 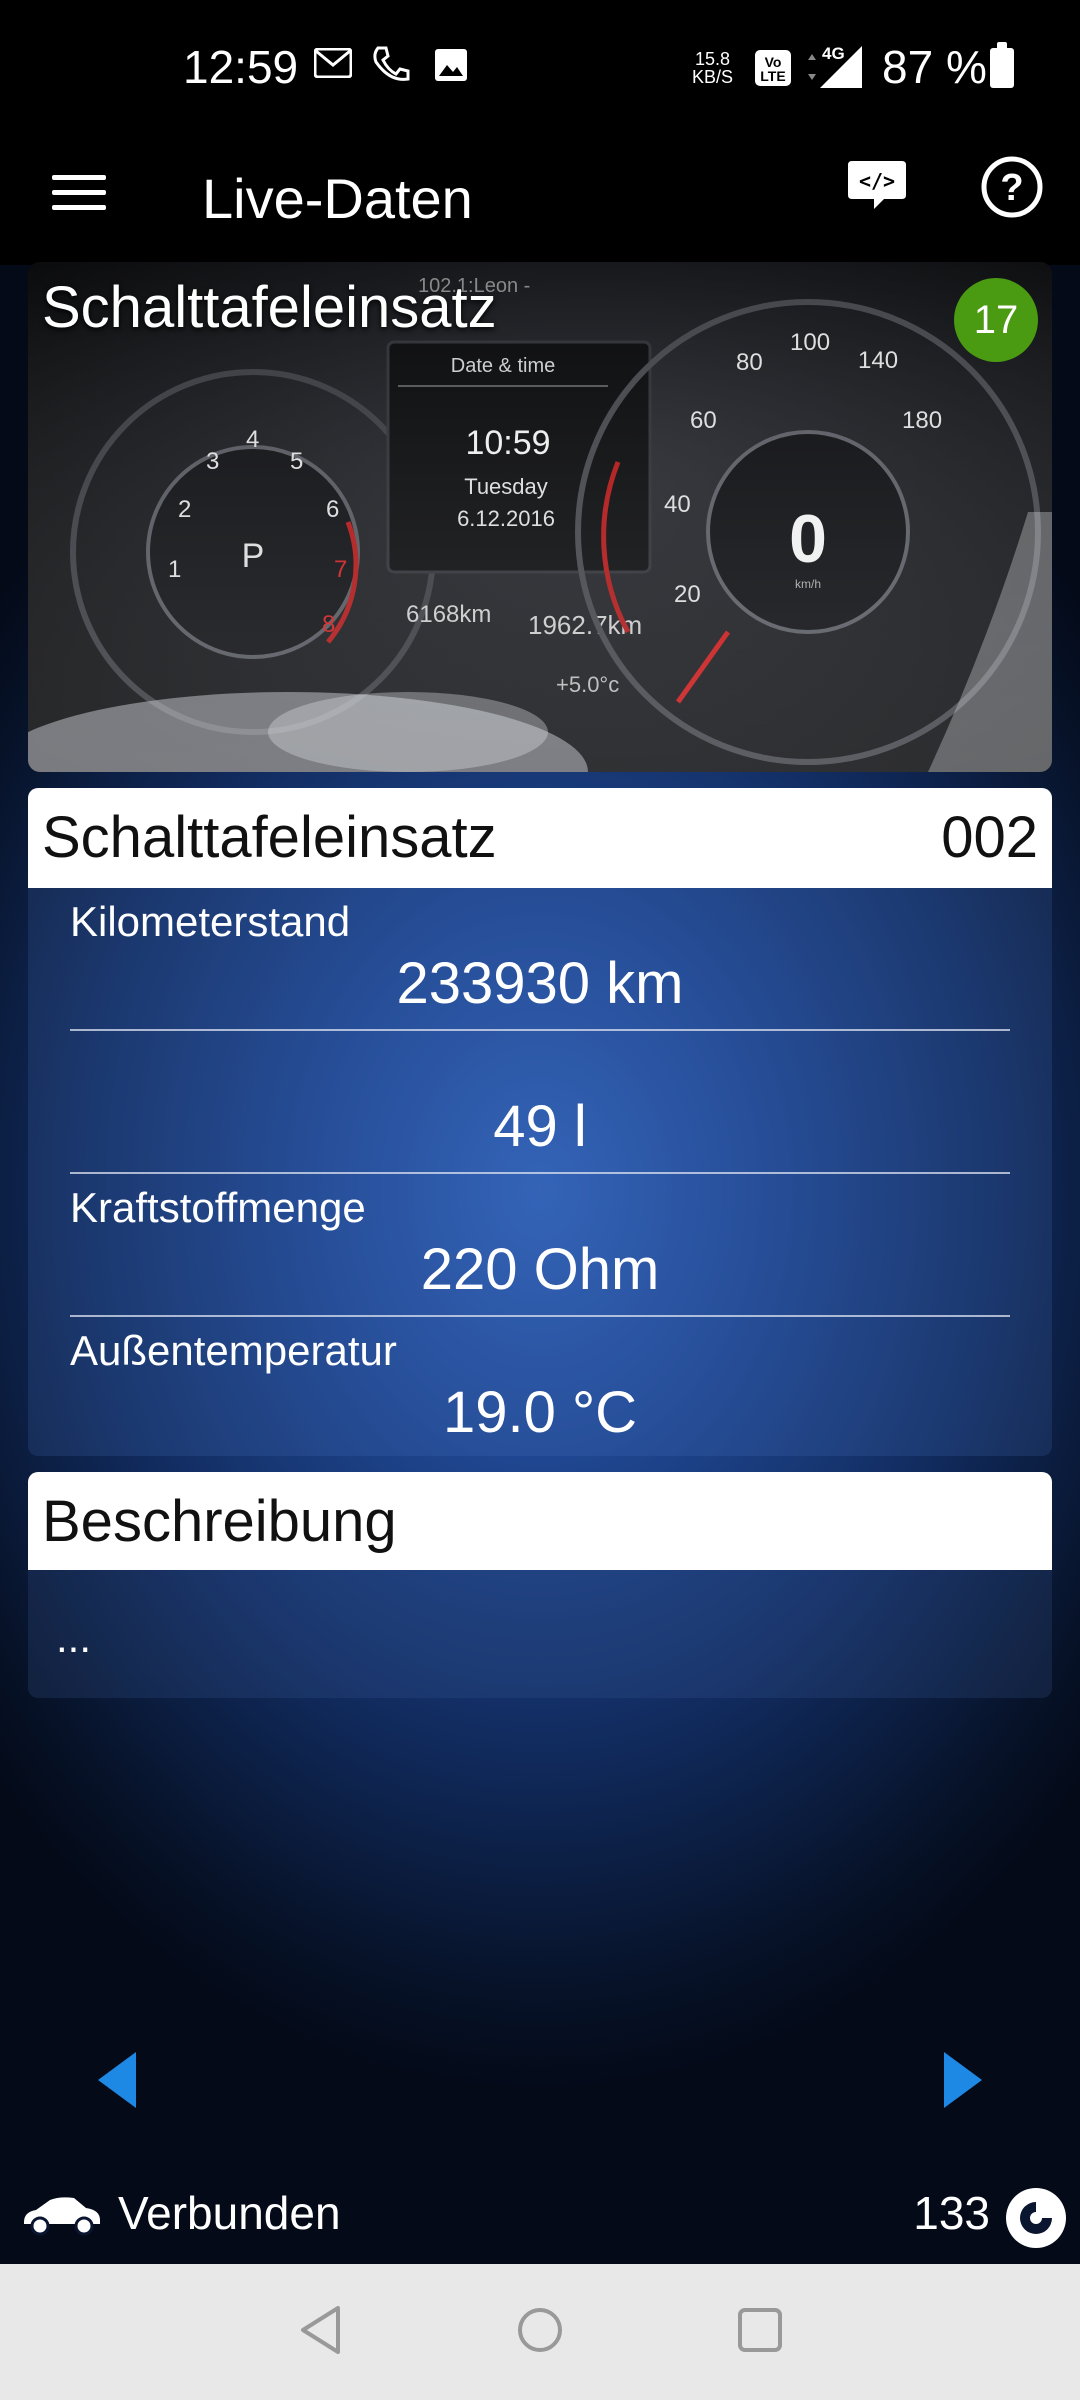 What do you see at coordinates (241, 67) in the screenshot?
I see `status-time: 12:59` at bounding box center [241, 67].